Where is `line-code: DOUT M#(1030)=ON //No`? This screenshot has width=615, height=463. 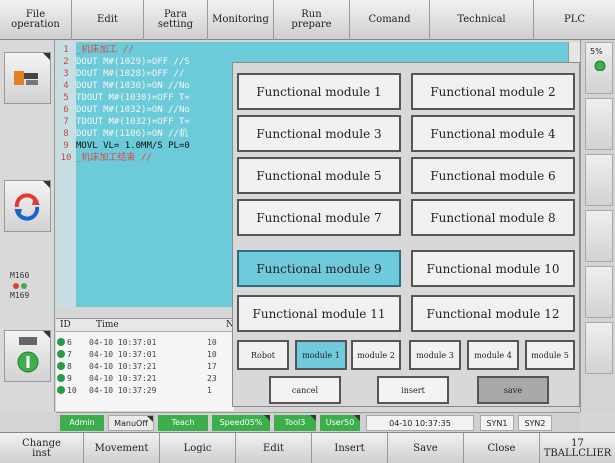 line-code: DOUT M#(1030)=ON //No is located at coordinates (133, 86).